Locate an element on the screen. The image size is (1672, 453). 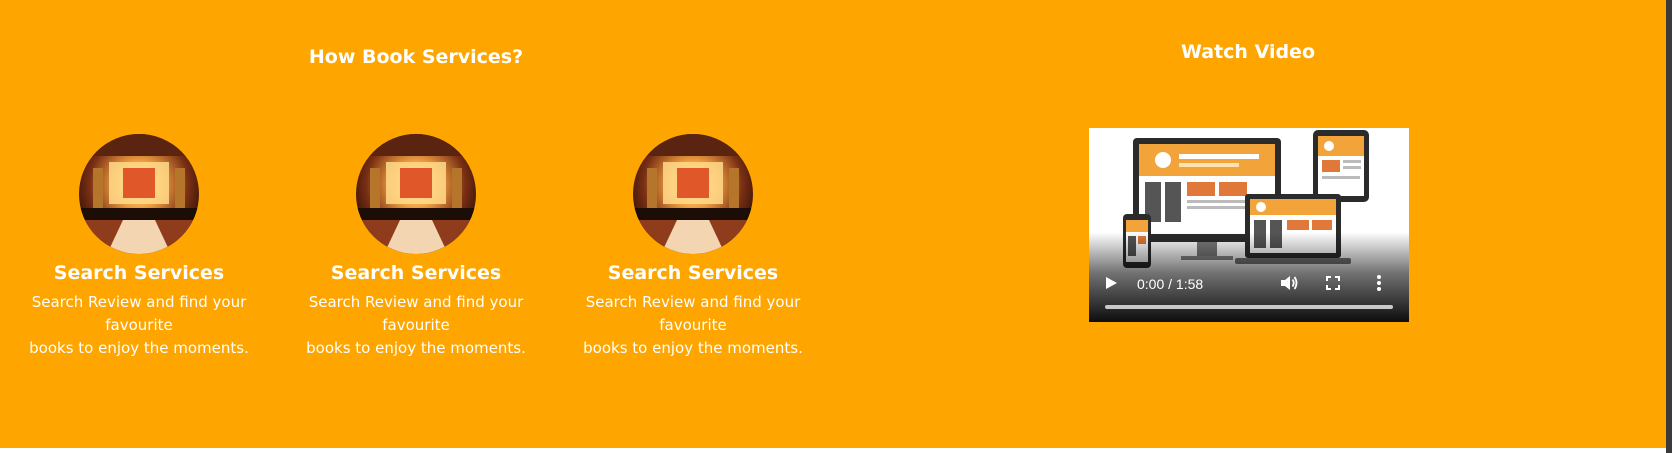
watch-video-heading: Watch Video is located at coordinates (1247, 52).